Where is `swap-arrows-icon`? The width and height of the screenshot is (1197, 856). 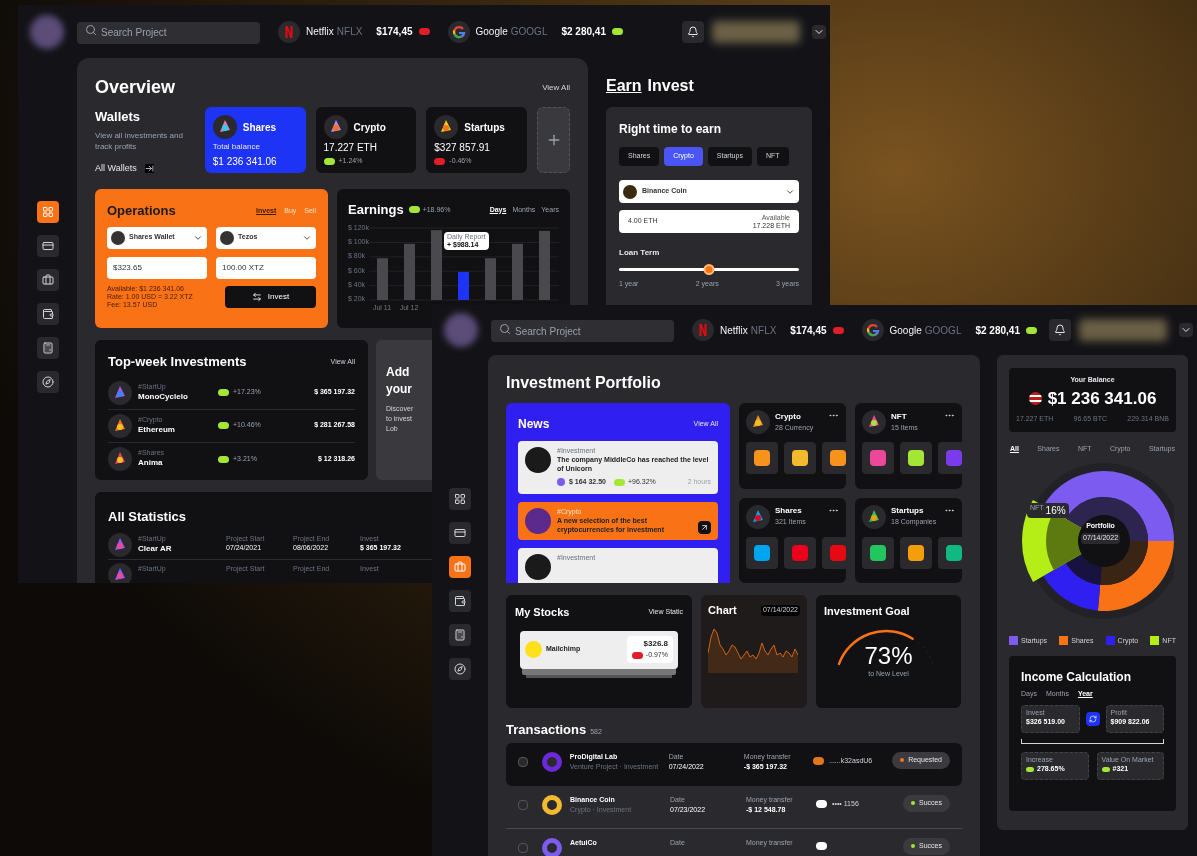 swap-arrows-icon is located at coordinates (256, 296).